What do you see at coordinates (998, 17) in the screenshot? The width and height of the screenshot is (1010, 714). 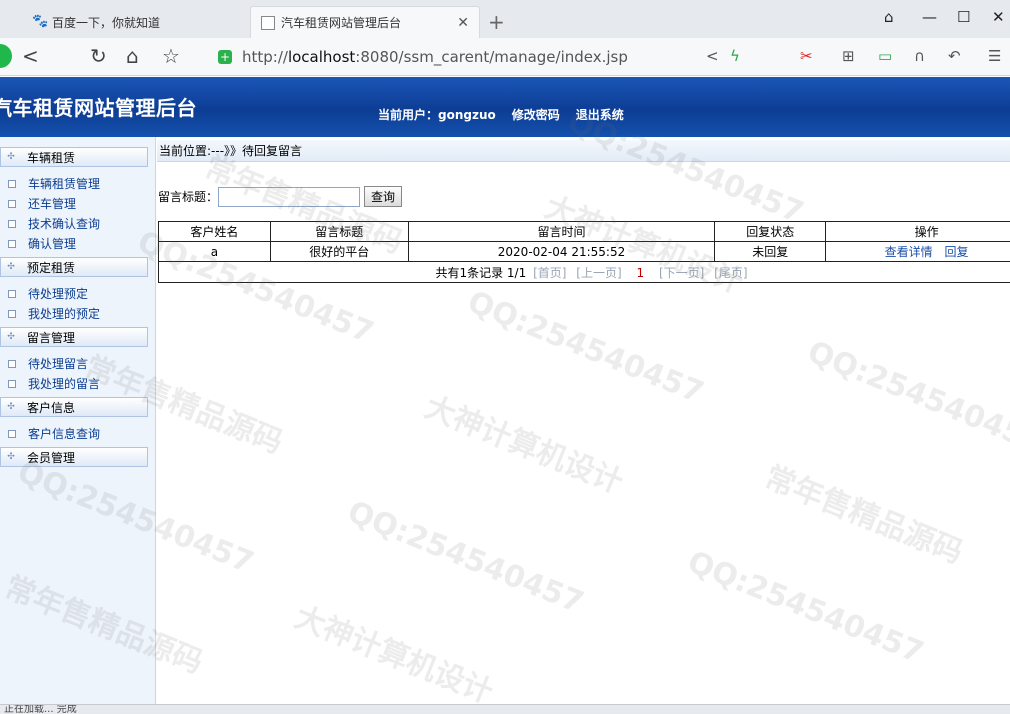 I see `close-window-icon: ✕` at bounding box center [998, 17].